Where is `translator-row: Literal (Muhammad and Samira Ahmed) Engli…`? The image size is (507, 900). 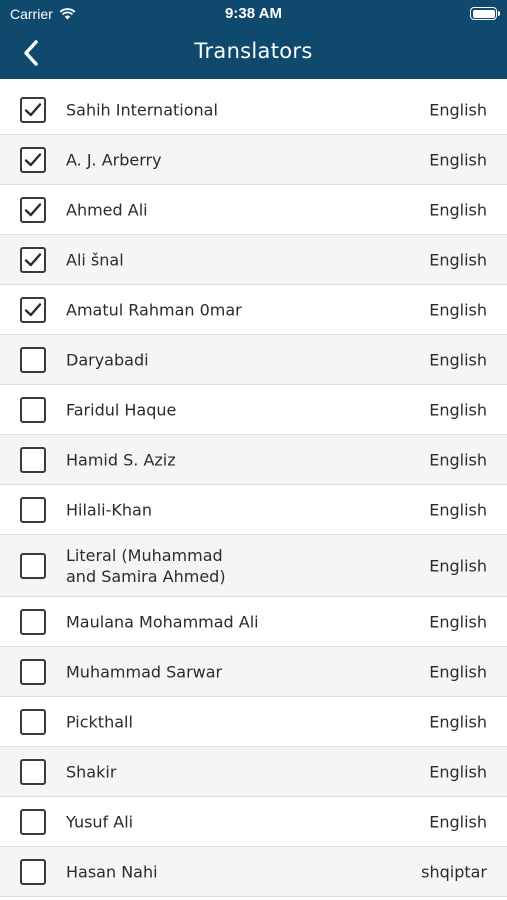 translator-row: Literal (Muhammad and Samira Ahmed) Engli… is located at coordinates (253, 566).